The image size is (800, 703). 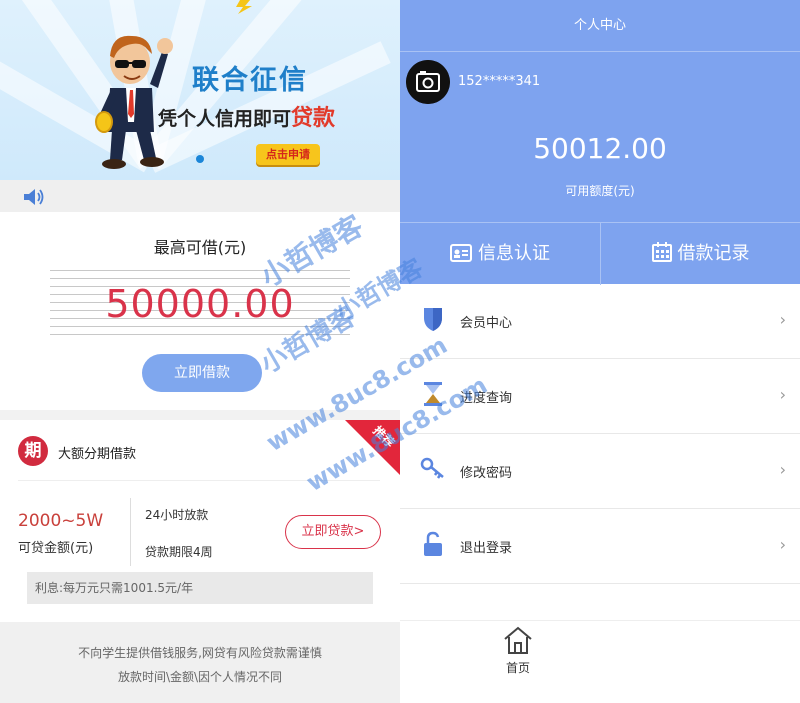 I want to click on disclaimer-line-1: 不向学生提供借钱服务,网贷有风险贷款需谨慎, so click(x=200, y=653).